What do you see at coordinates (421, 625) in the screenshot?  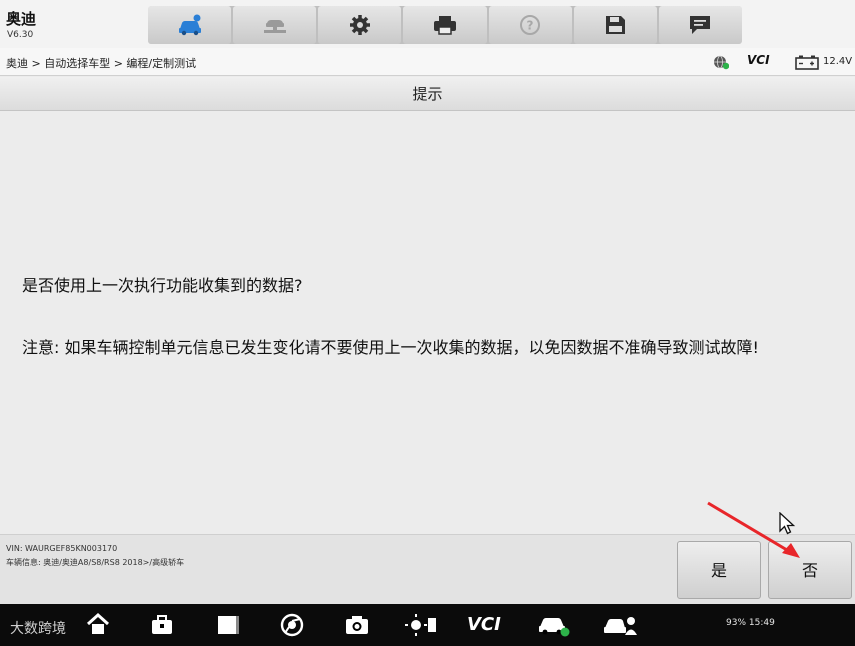 I see `brightness-icon` at bounding box center [421, 625].